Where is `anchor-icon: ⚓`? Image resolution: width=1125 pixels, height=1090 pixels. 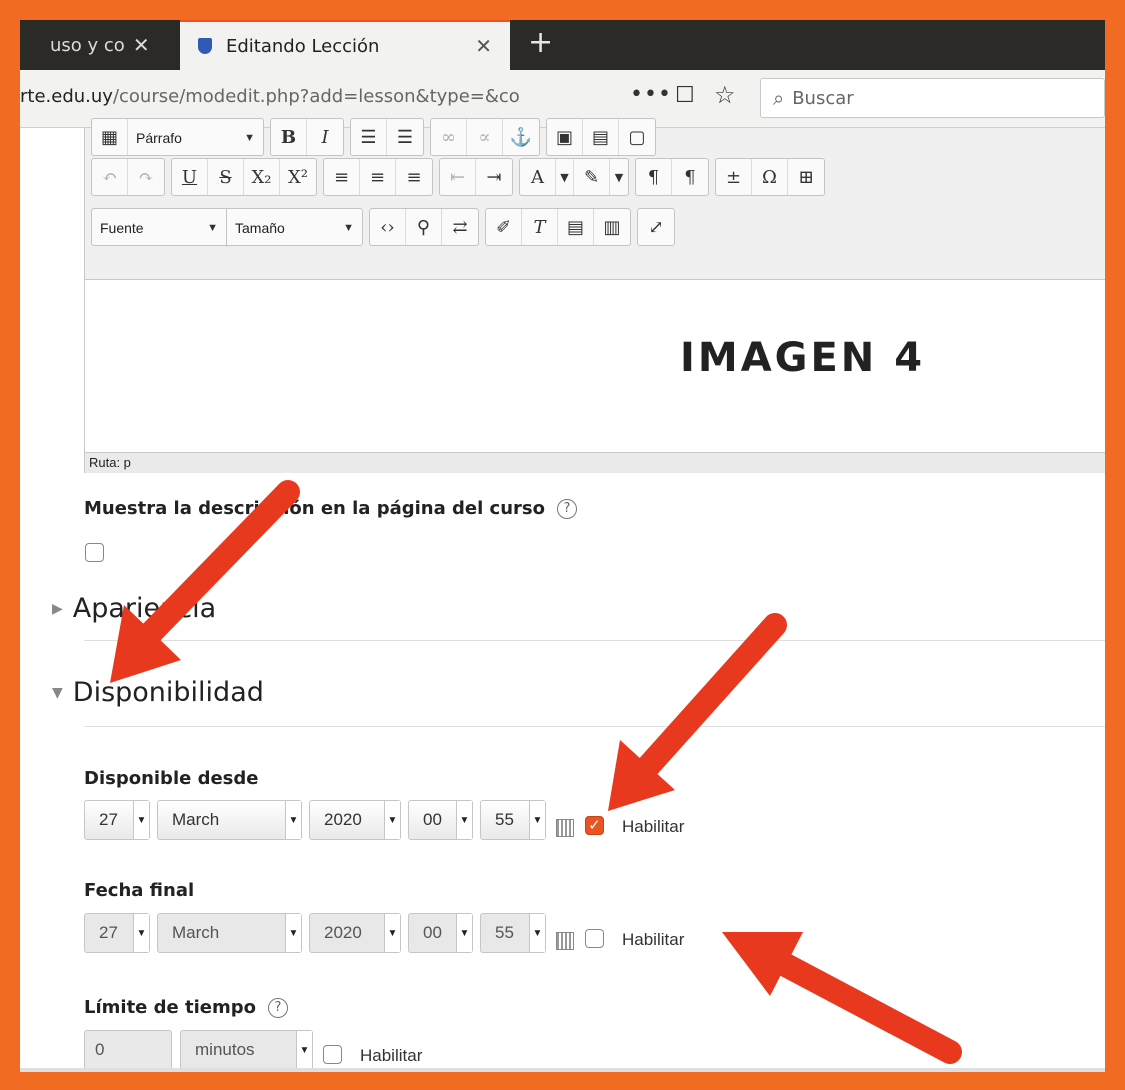 anchor-icon: ⚓ is located at coordinates (521, 137).